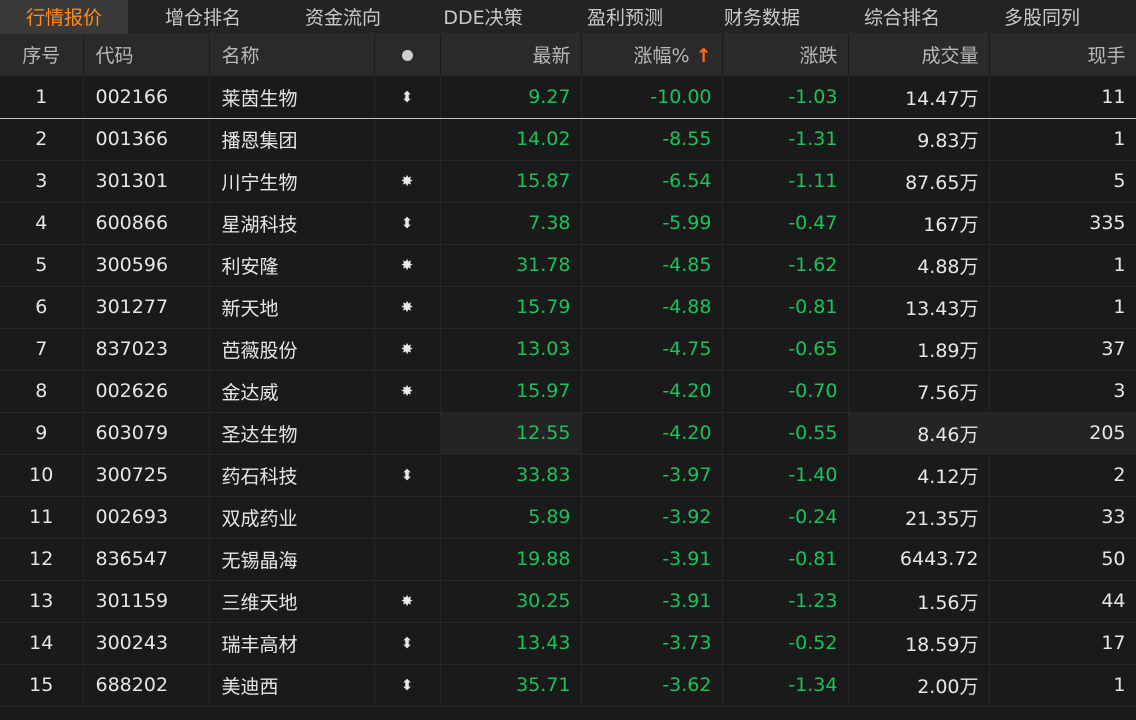 Image resolution: width=1136 pixels, height=720 pixels. Describe the element at coordinates (568, 475) in the screenshot. I see `table-row: 10 300725 药石科技 ⬍ 33.83 -3.97 -1.40 4.12万 2` at that location.